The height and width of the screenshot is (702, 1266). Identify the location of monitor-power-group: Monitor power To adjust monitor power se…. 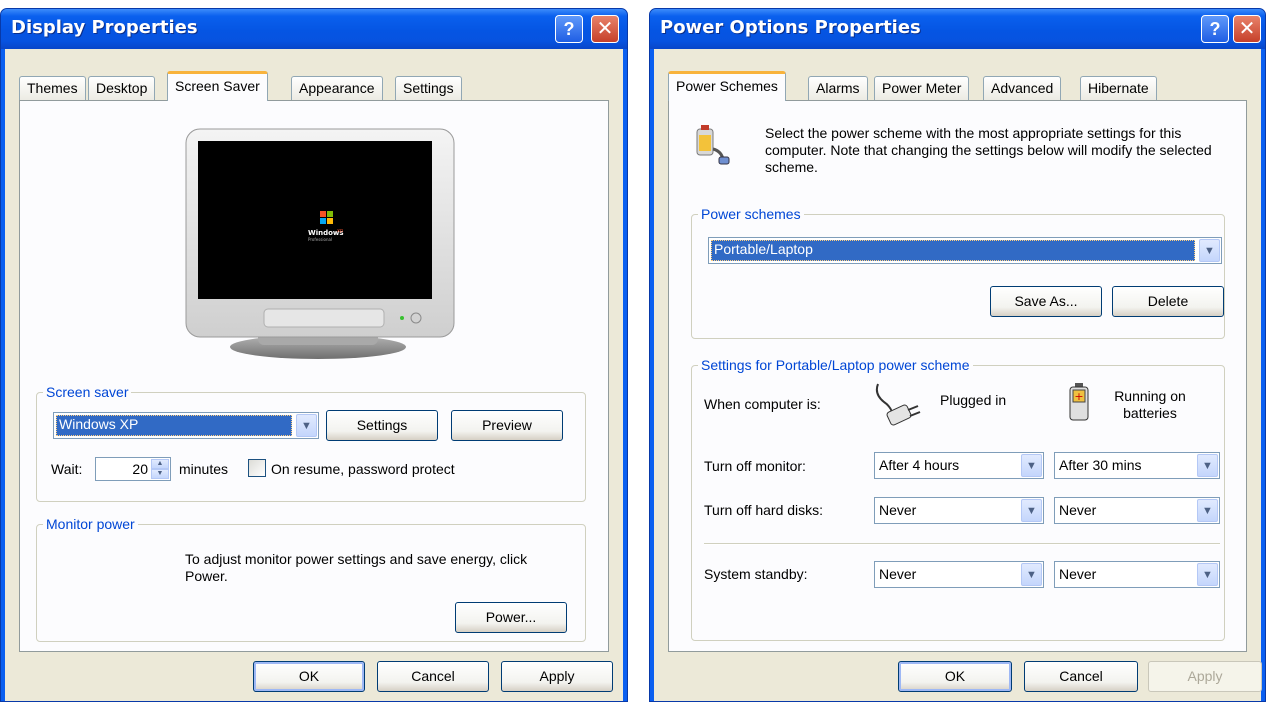
(311, 578).